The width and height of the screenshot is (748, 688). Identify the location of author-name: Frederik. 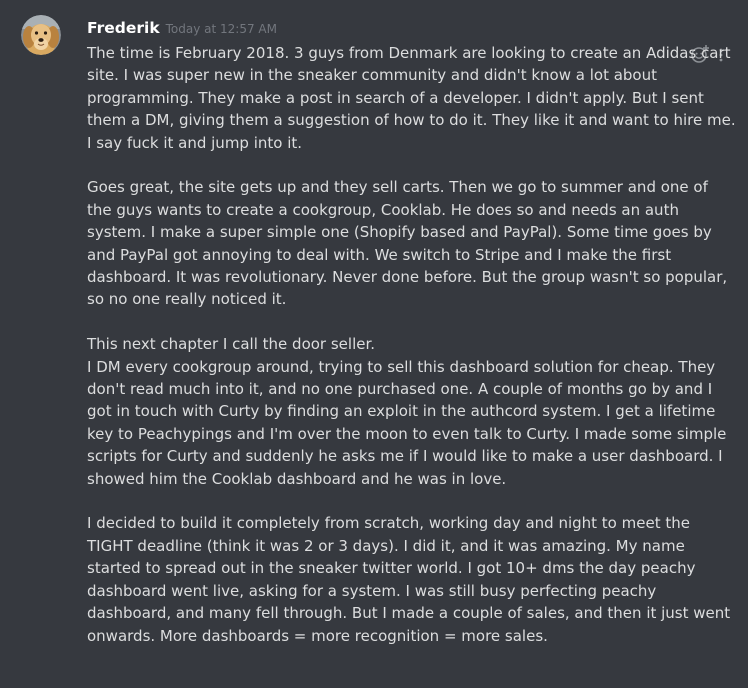
(123, 28).